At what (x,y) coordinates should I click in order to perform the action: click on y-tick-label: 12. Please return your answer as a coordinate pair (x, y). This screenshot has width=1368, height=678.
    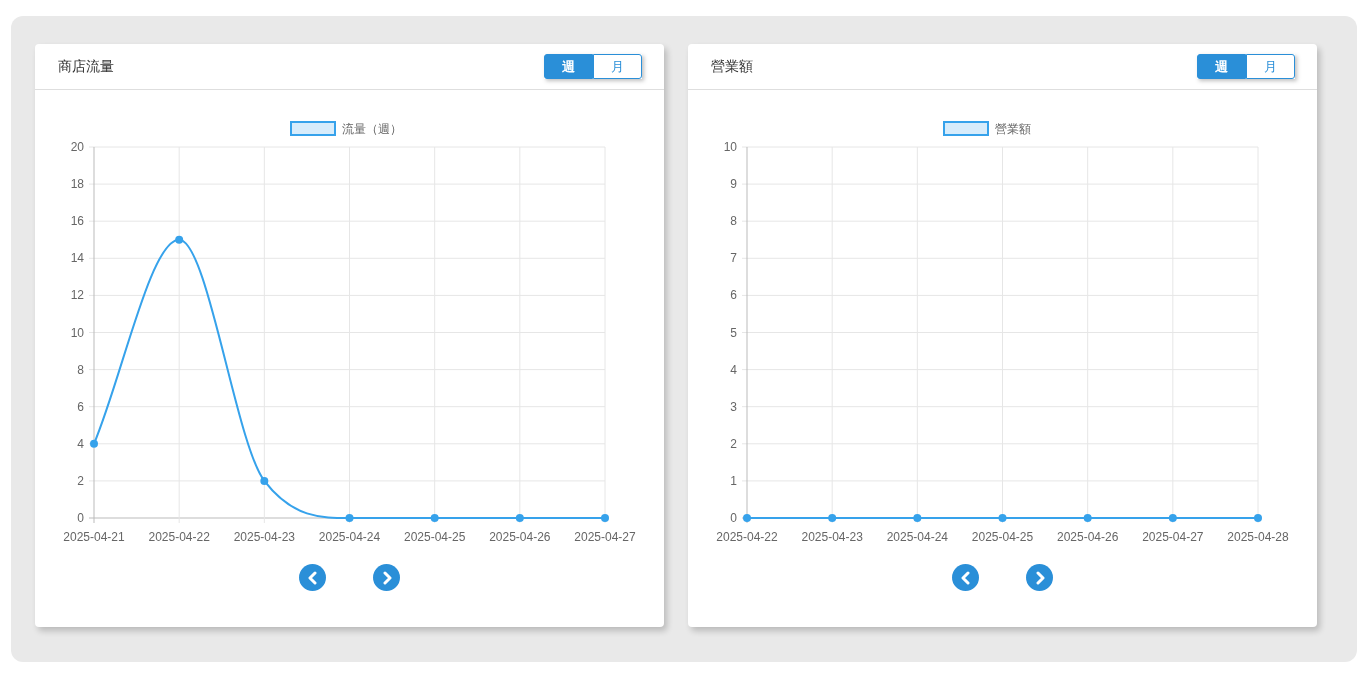
    Looking at the image, I should click on (77, 295).